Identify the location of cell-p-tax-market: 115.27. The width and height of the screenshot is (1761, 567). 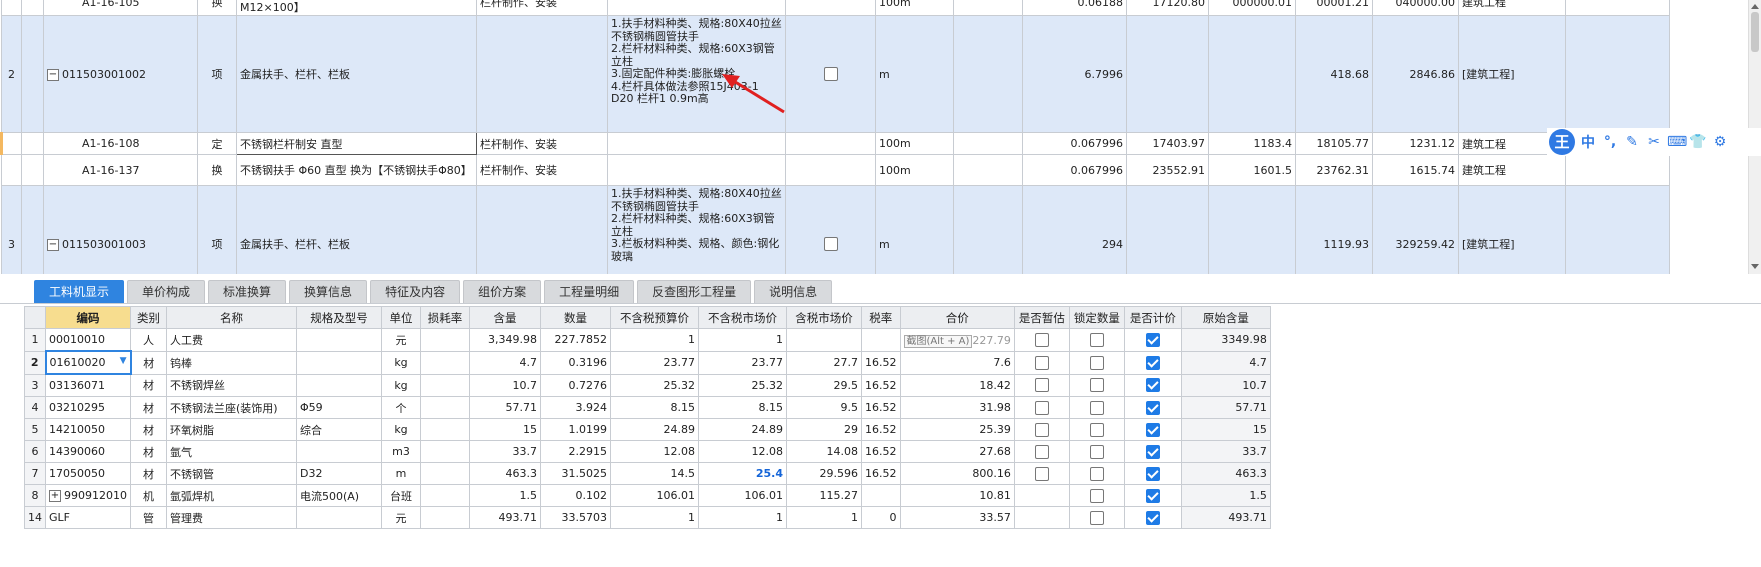
(824, 495).